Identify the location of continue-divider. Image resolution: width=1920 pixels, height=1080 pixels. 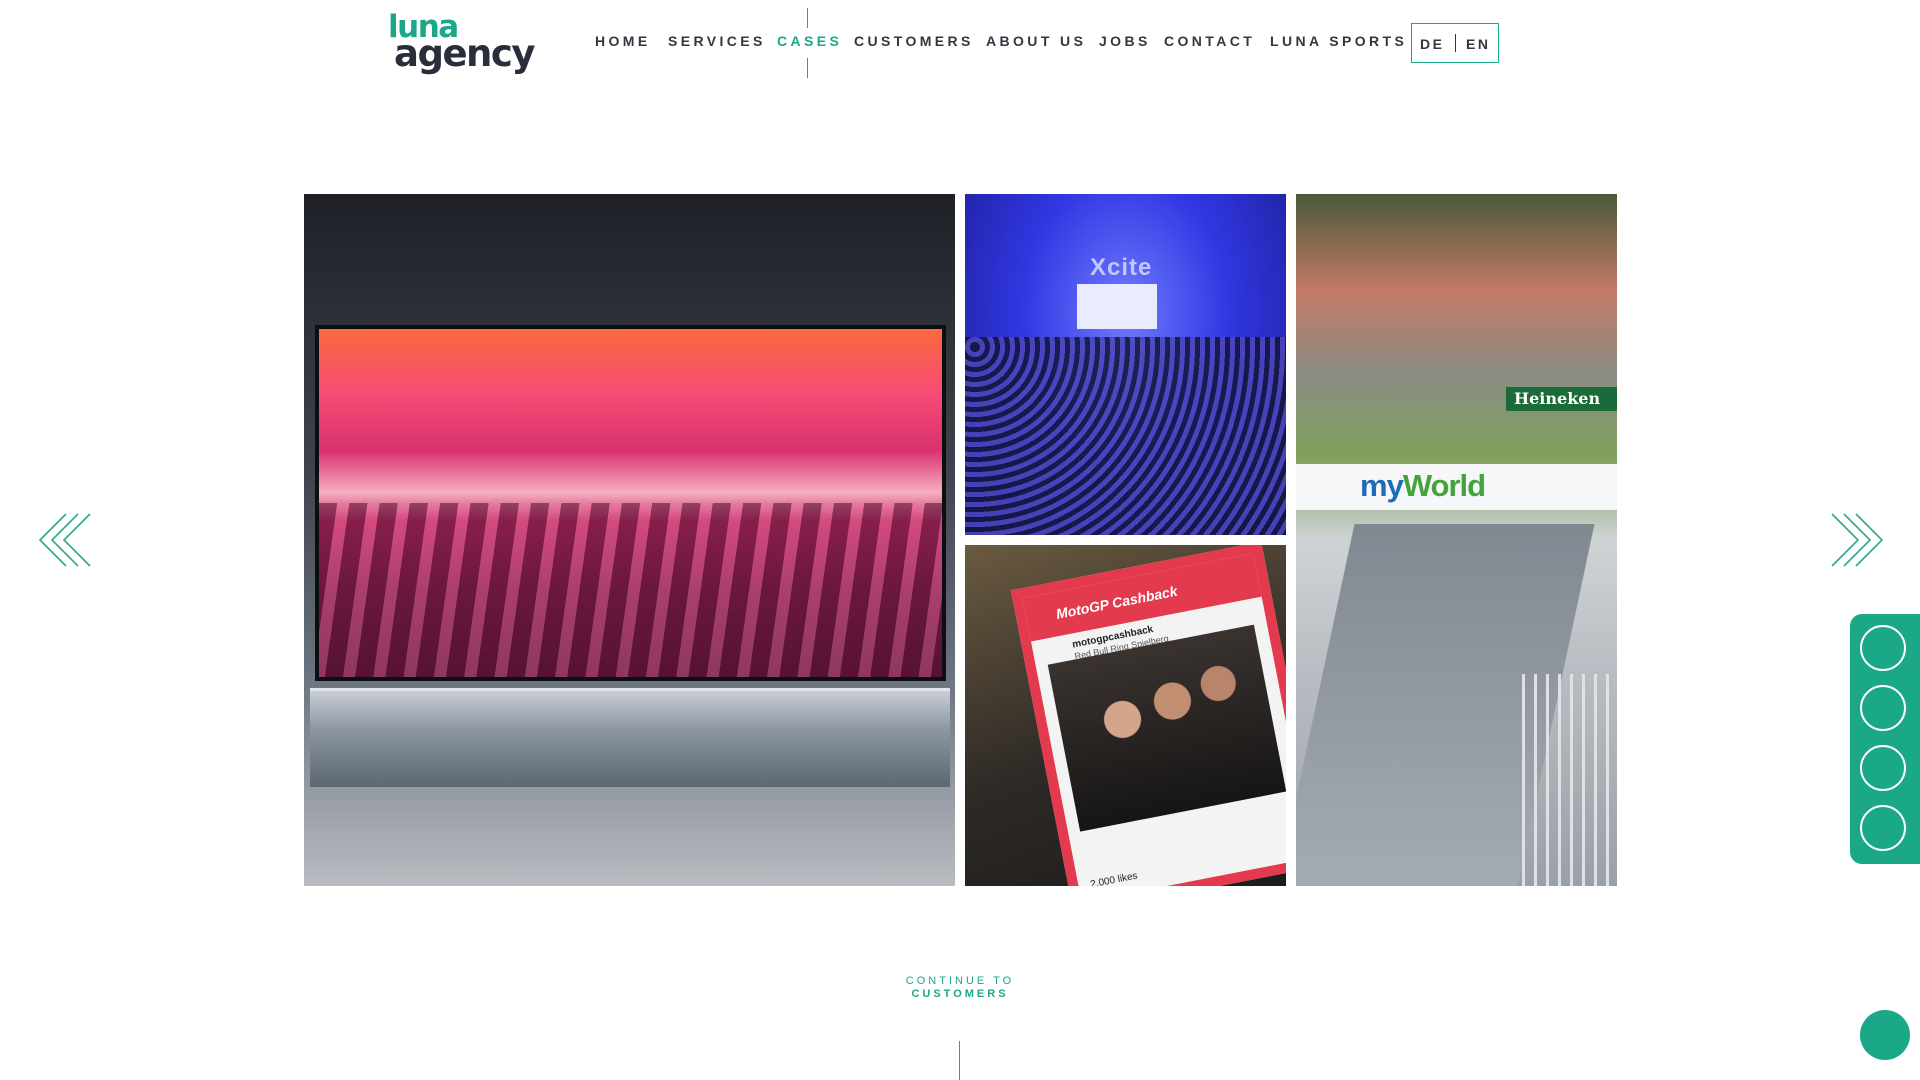
(959, 1060).